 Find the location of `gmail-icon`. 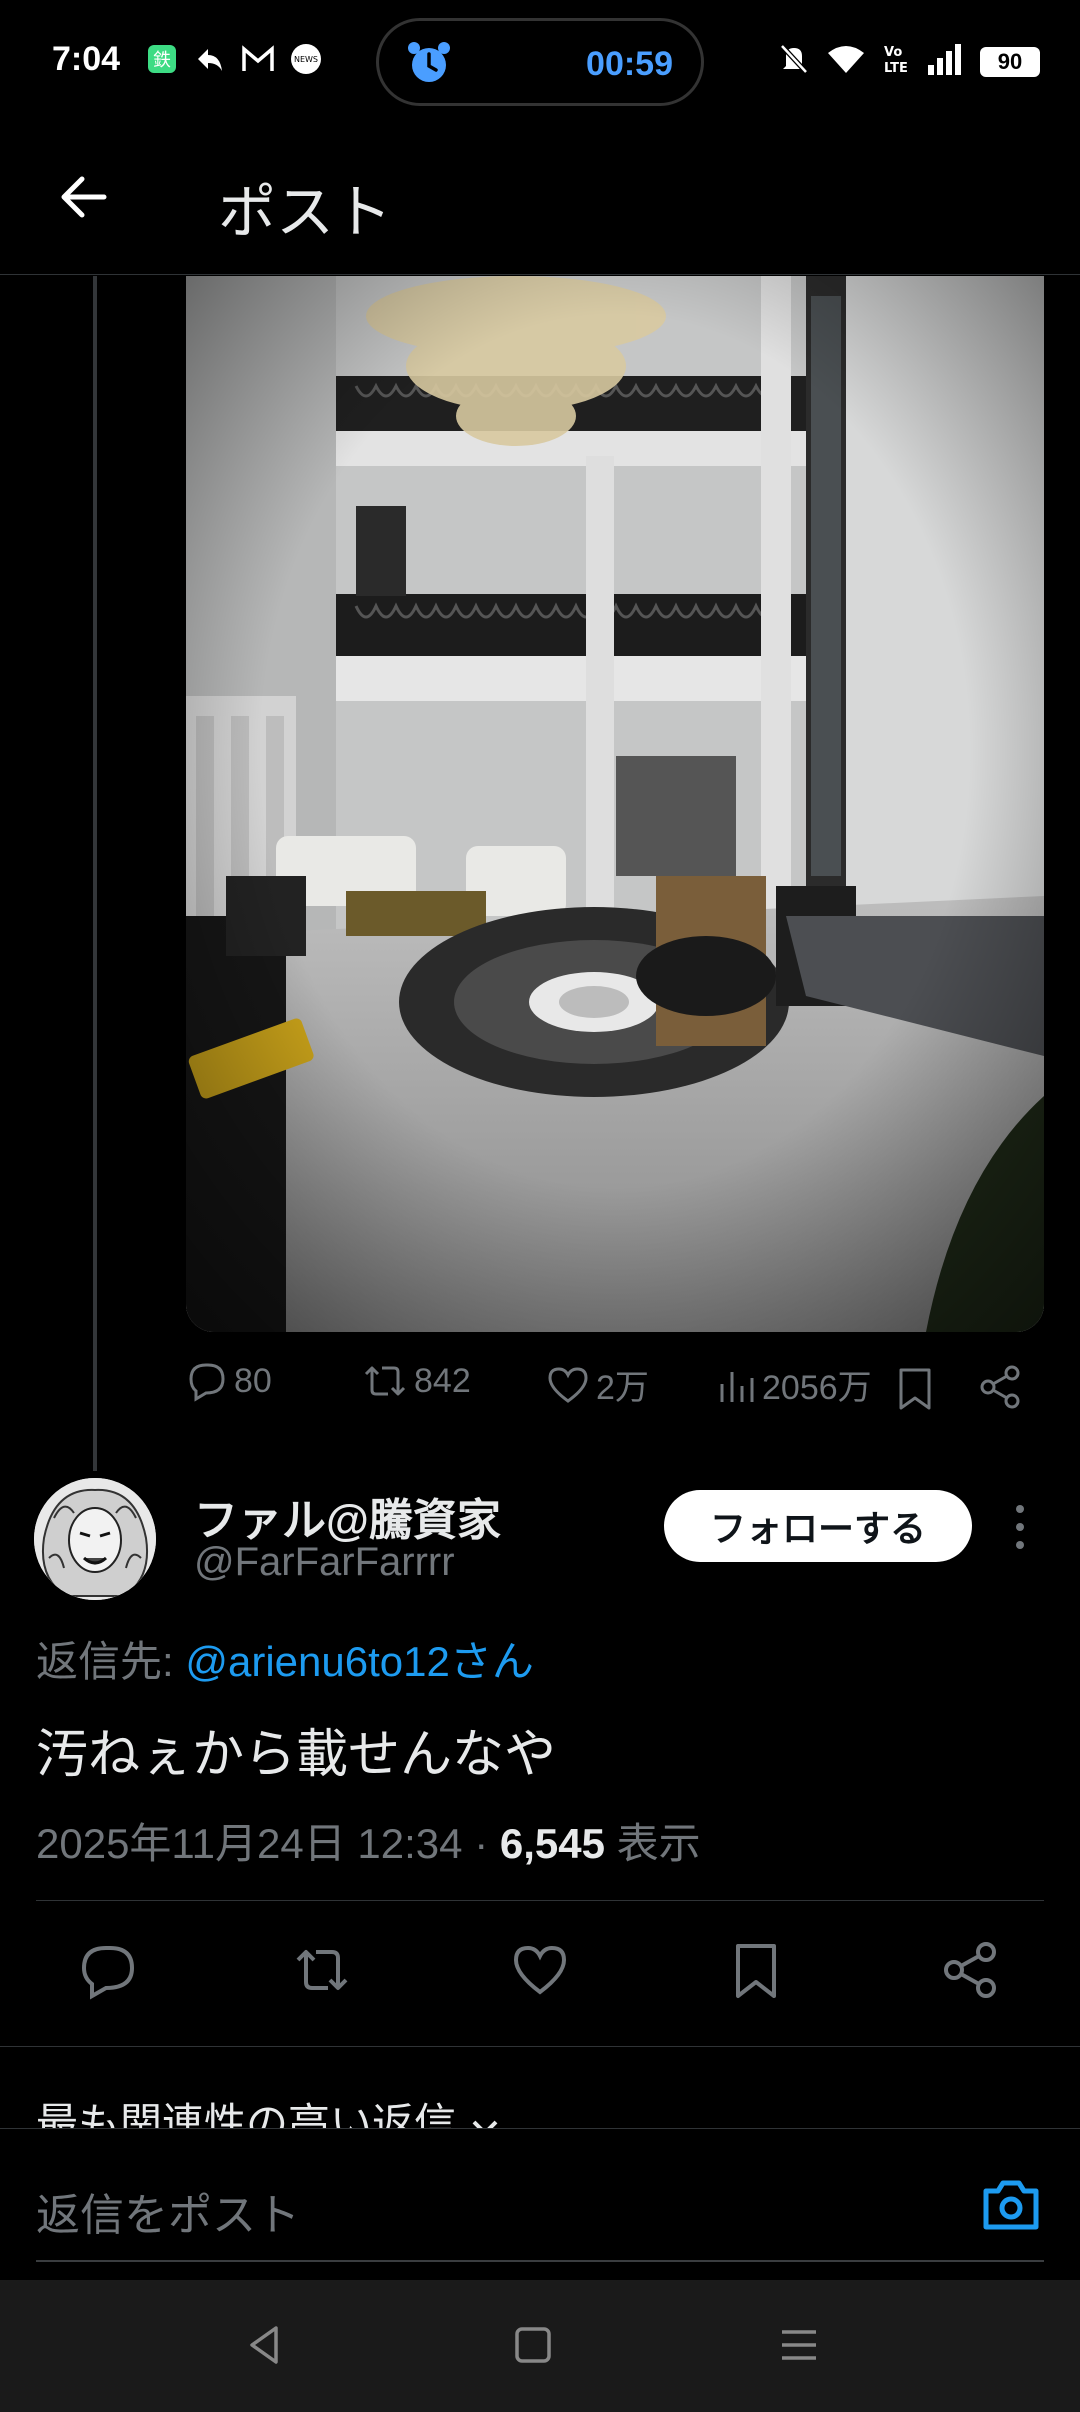

gmail-icon is located at coordinates (258, 59).